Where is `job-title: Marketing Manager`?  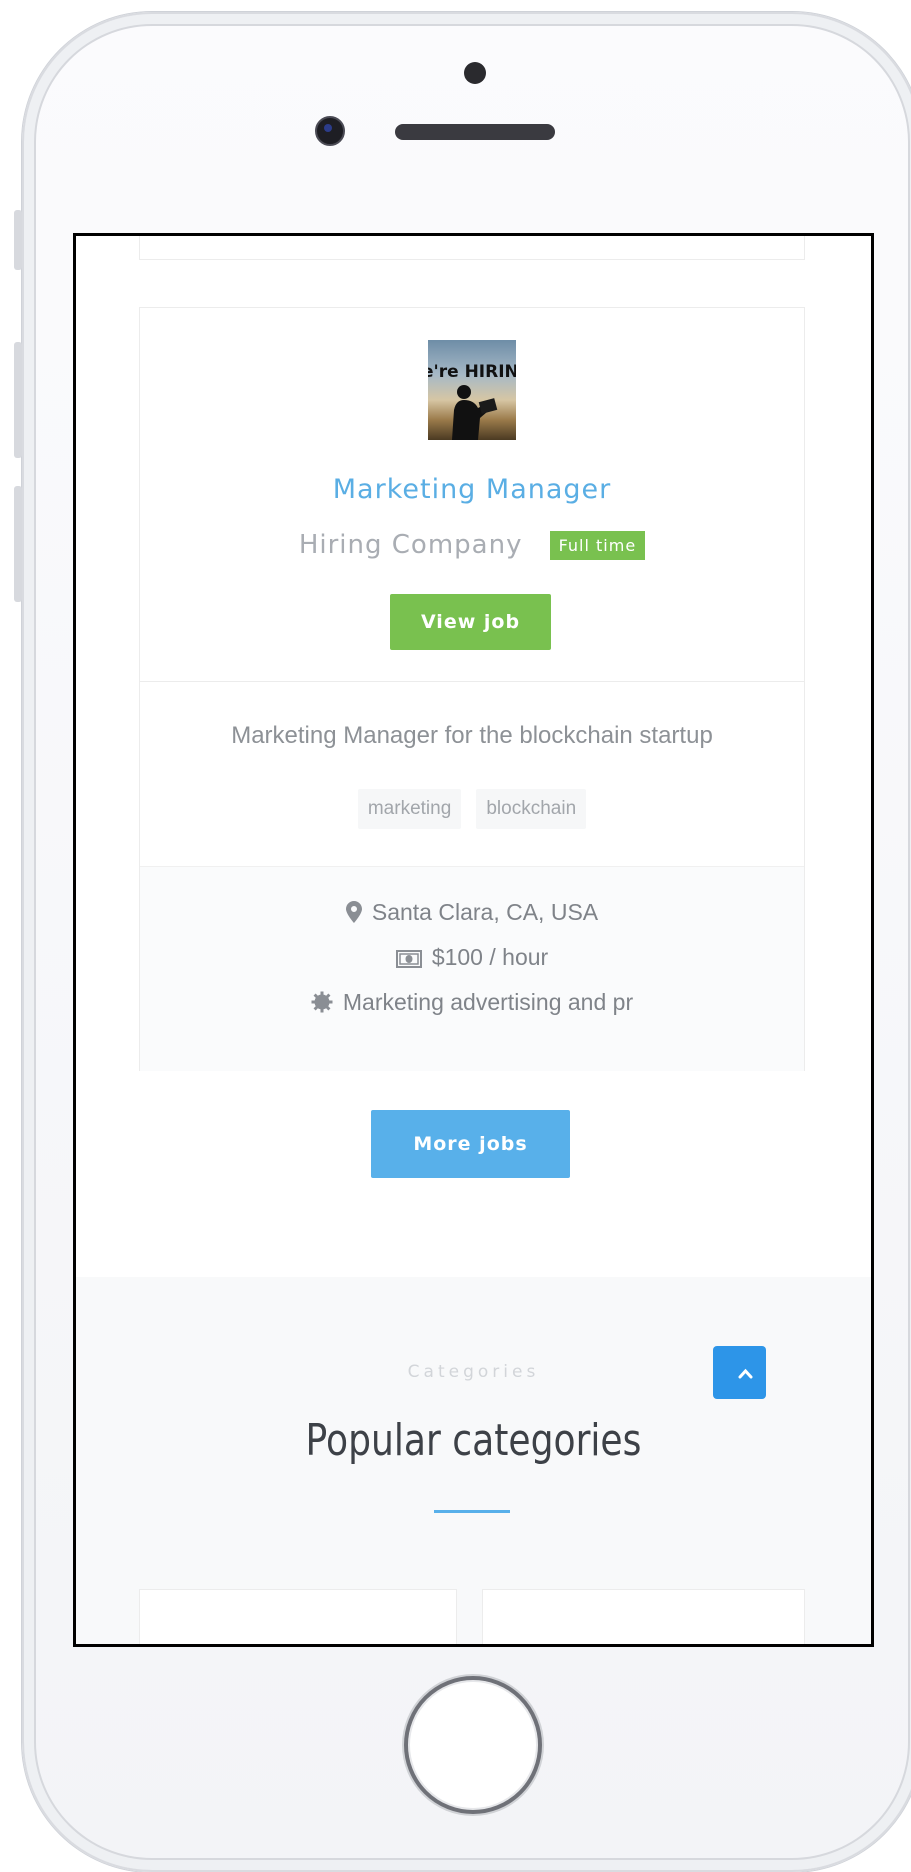 job-title: Marketing Manager is located at coordinates (472, 489).